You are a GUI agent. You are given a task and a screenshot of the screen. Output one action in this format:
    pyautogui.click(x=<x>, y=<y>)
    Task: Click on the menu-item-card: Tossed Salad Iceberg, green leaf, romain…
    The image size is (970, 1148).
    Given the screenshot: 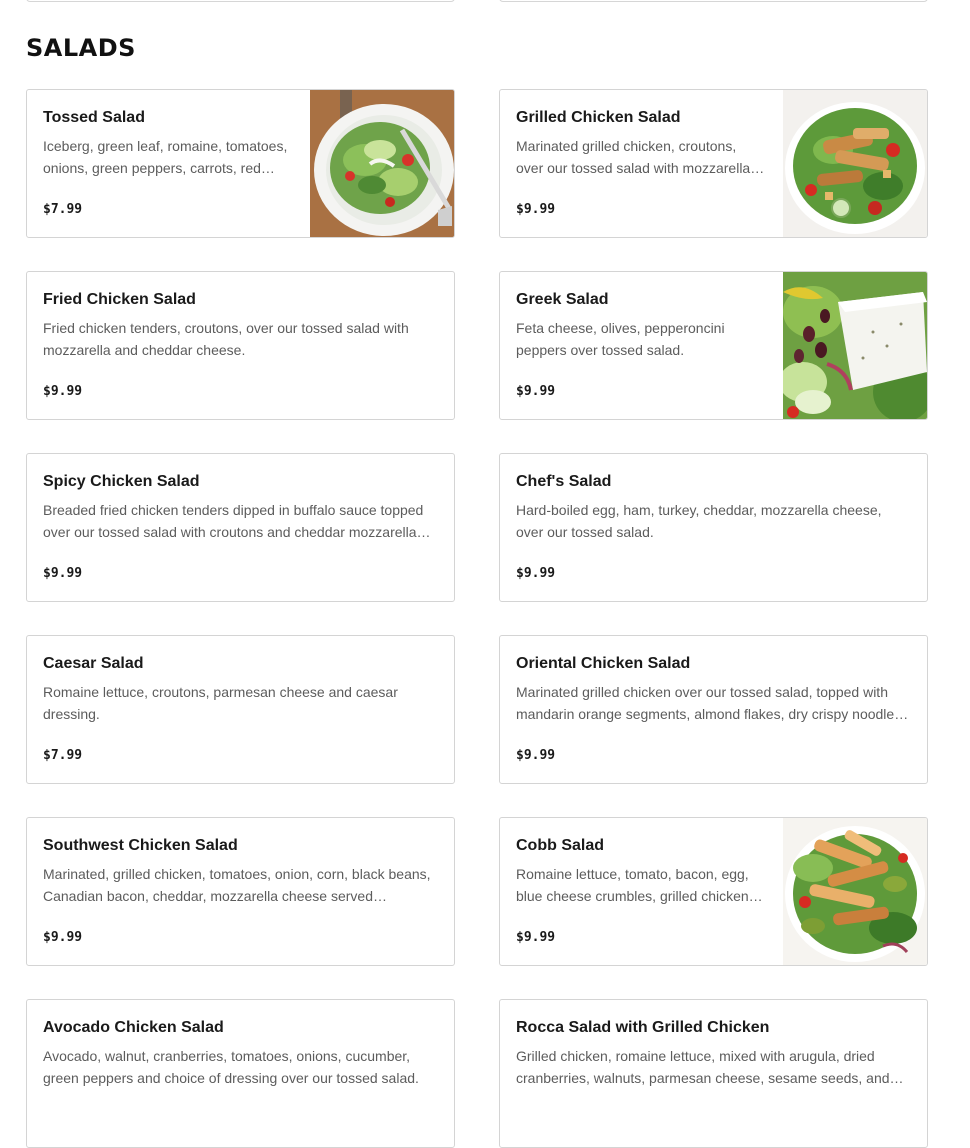 What is the action you would take?
    pyautogui.click(x=240, y=163)
    